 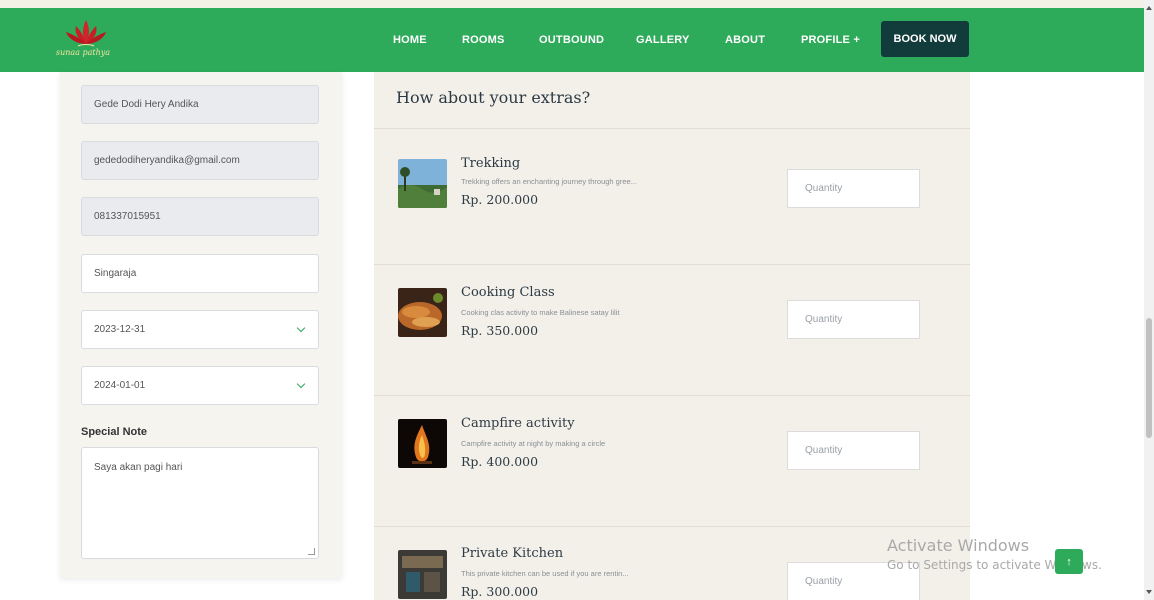 I want to click on arrow-up-icon: ↑, so click(x=1069, y=561).